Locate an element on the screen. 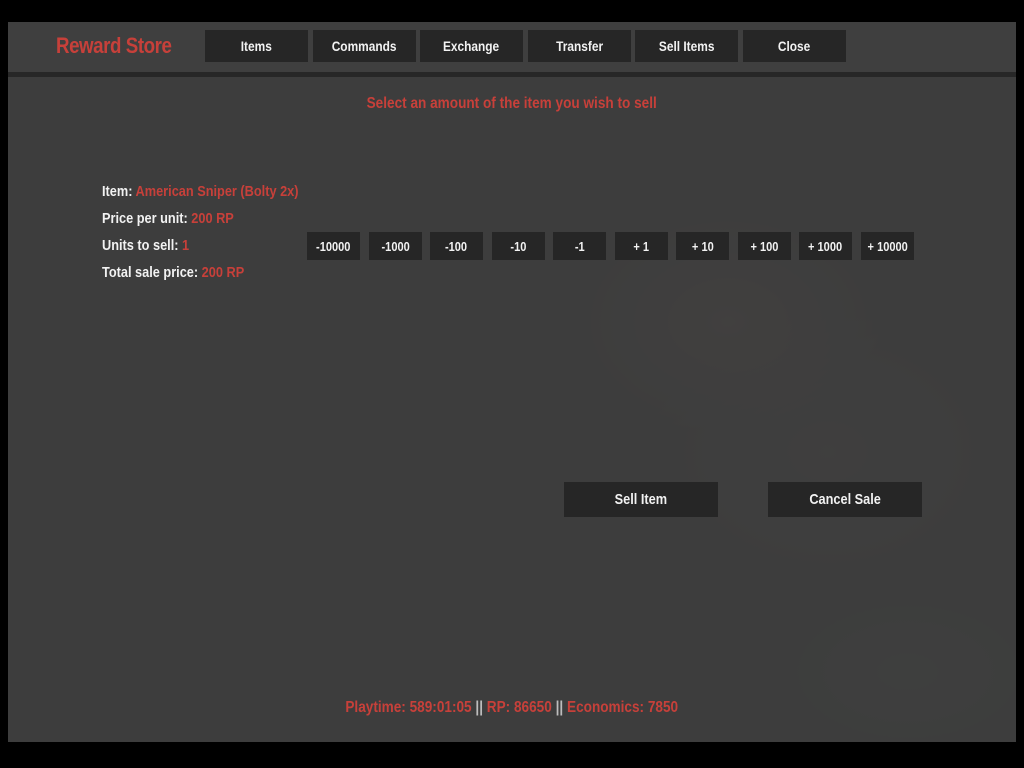 The width and height of the screenshot is (1024, 768). tab-commands-label: Commands is located at coordinates (364, 46).